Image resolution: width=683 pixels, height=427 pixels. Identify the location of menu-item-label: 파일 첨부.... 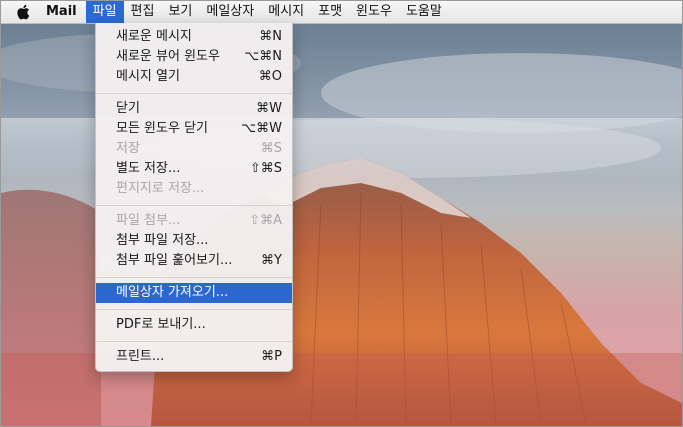
(148, 220).